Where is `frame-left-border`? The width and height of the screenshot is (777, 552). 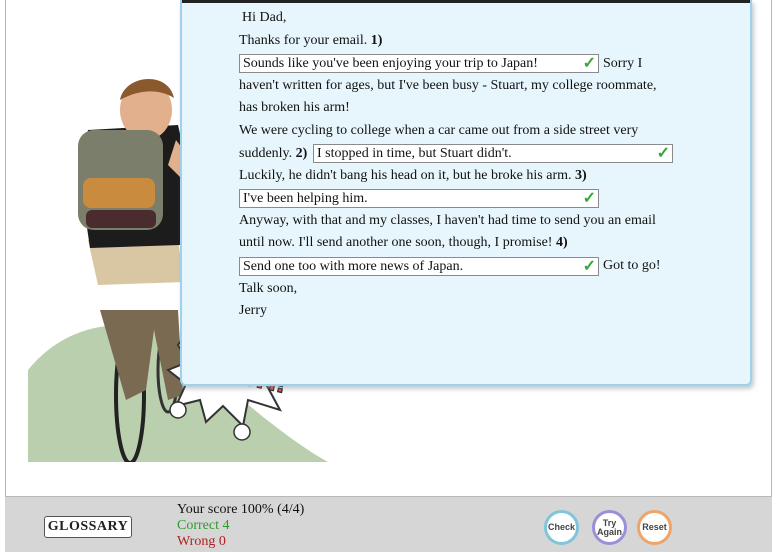 frame-left-border is located at coordinates (5, 248).